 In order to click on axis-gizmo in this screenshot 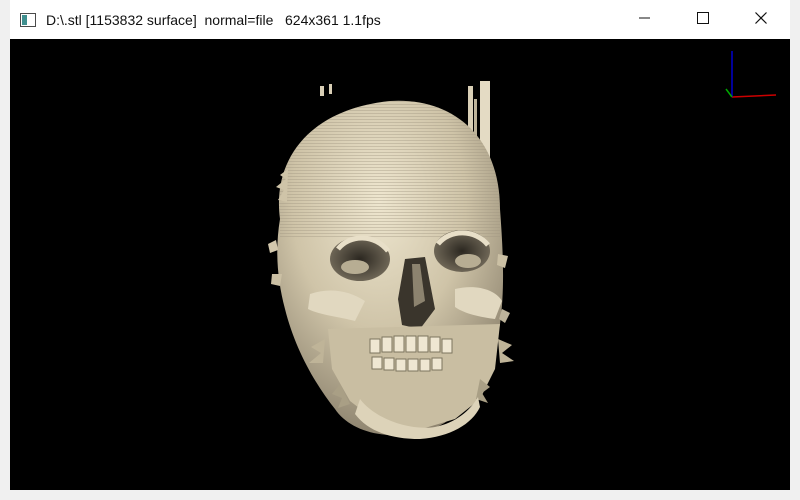, I will do `click(751, 74)`.